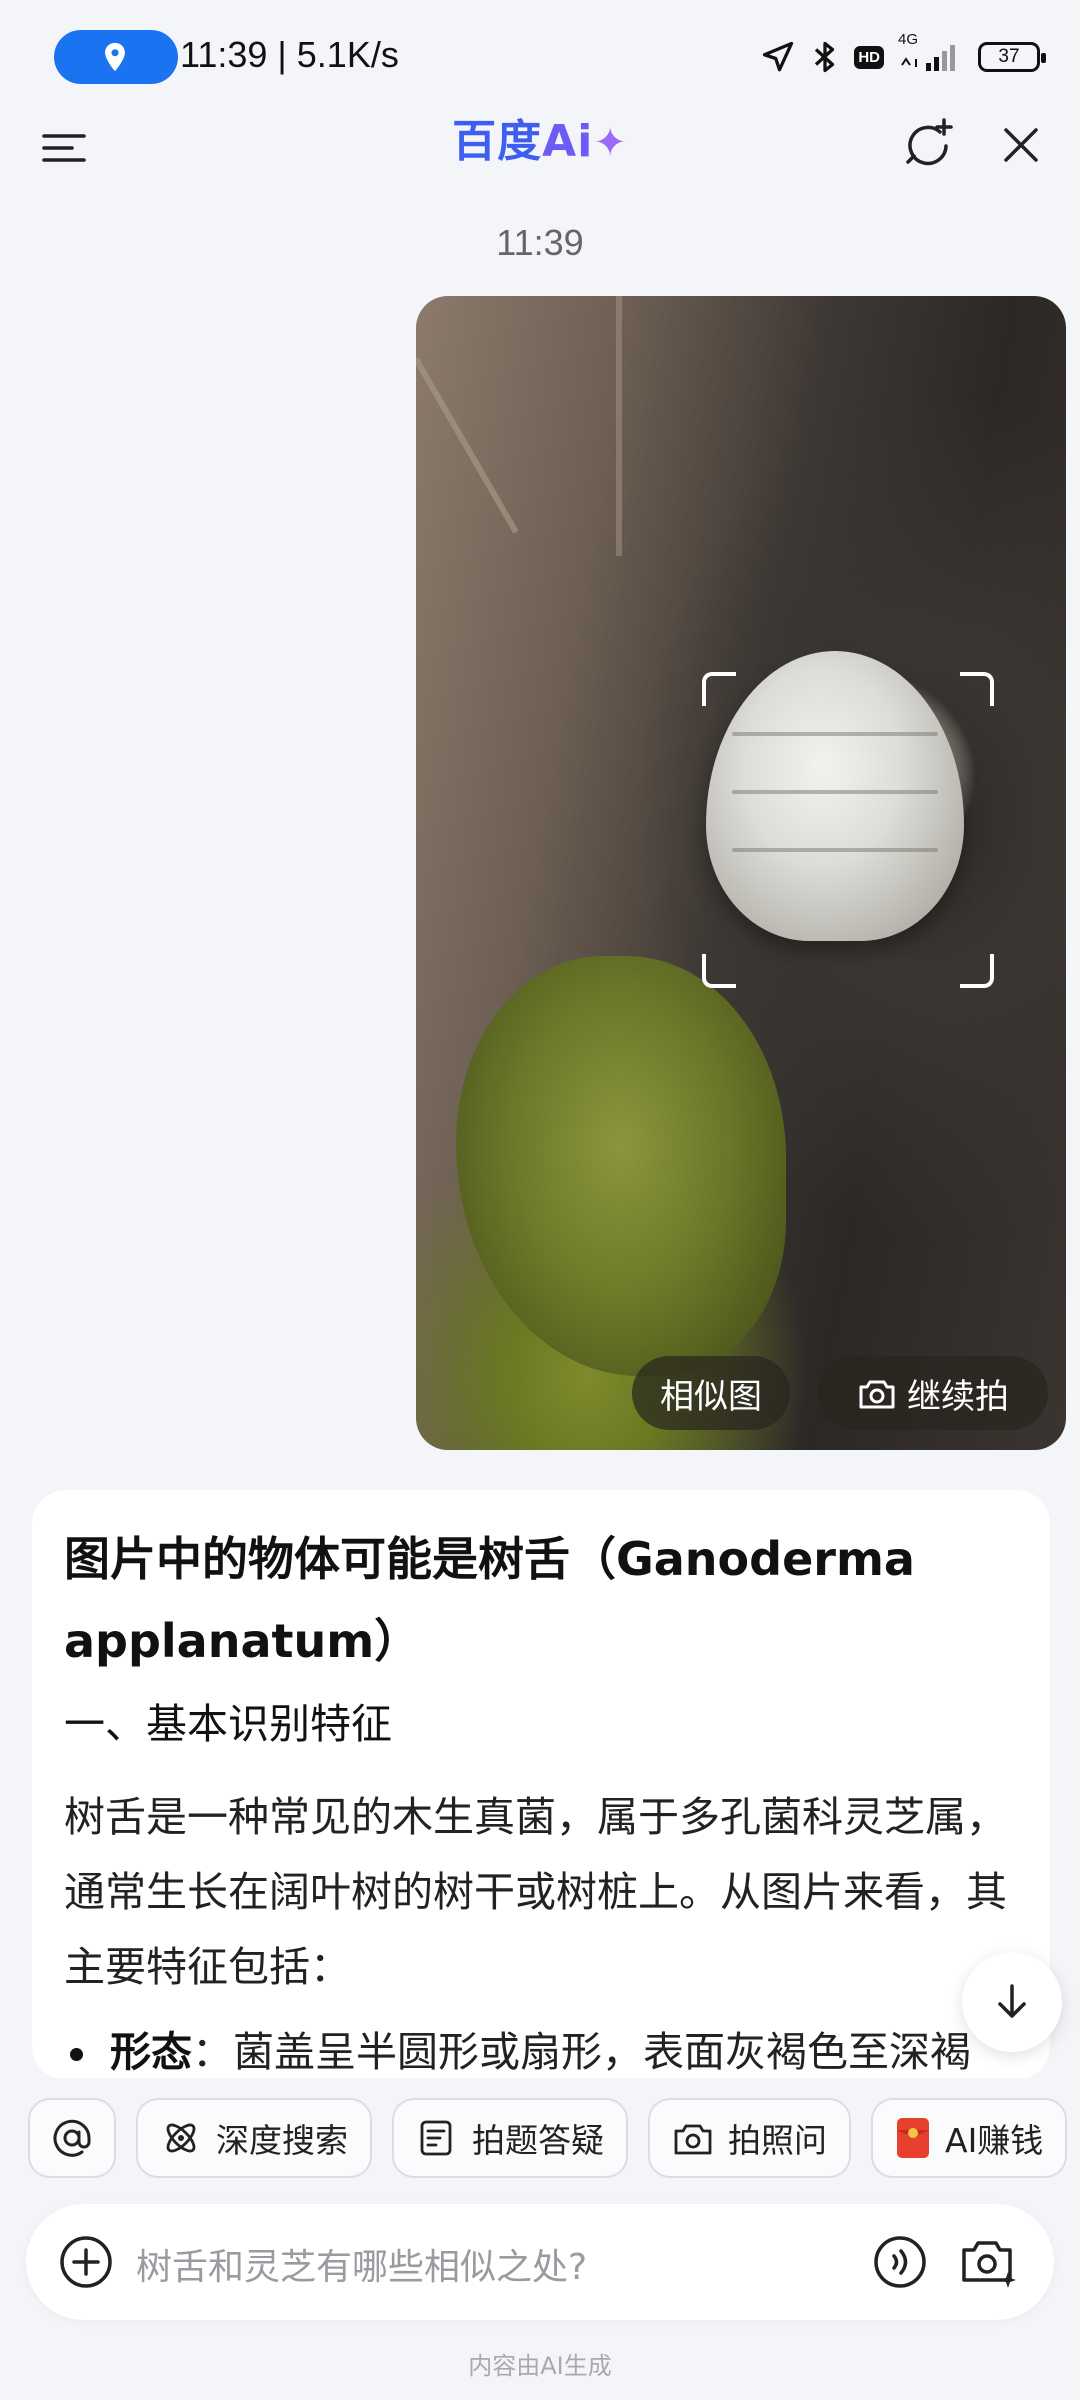 The image size is (1080, 2400). I want to click on status-bar: 11:39 | 5.1K/s HD 4G 37, so click(540, 55).